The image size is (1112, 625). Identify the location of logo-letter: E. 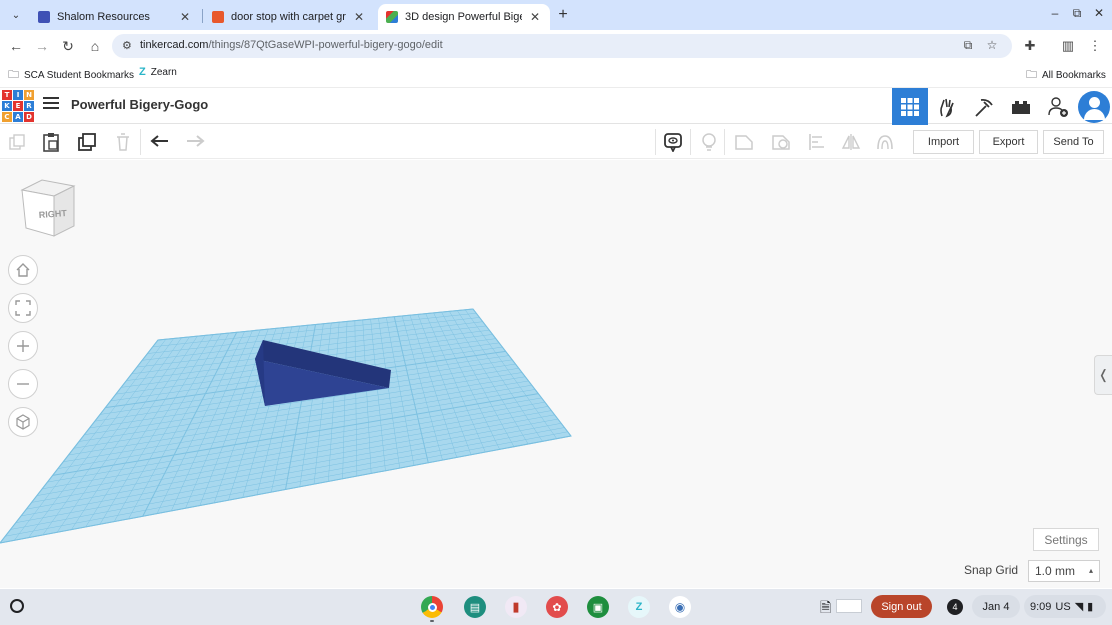
(18, 106).